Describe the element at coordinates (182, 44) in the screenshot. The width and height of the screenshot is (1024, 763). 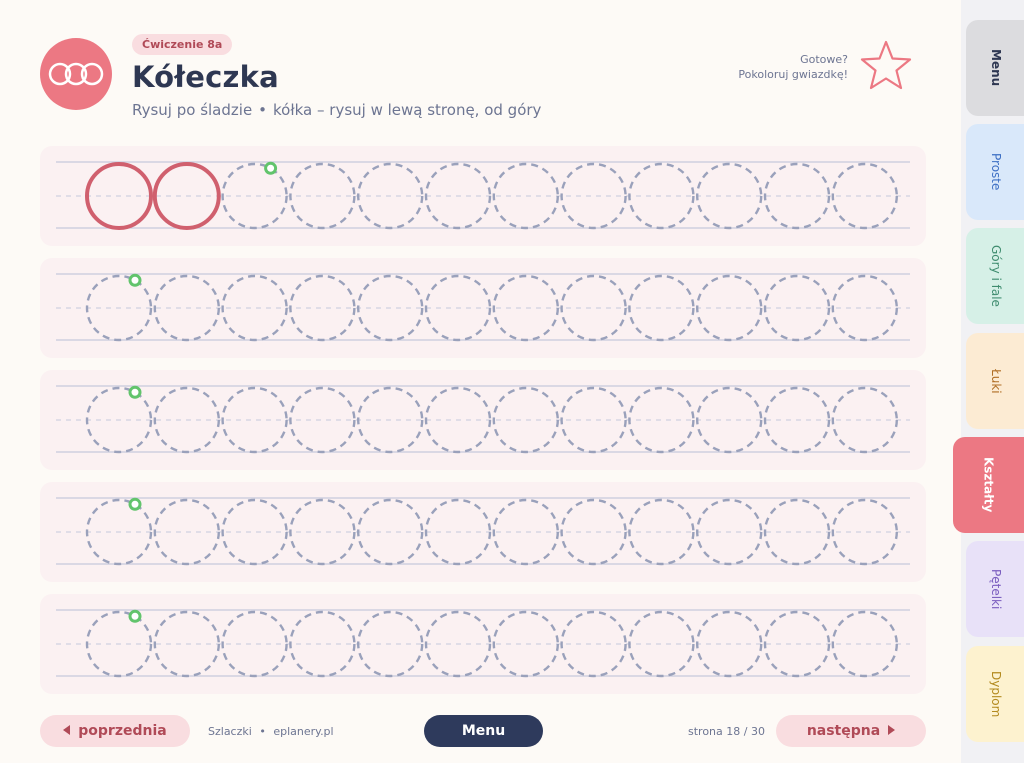
I see `exercise-badge: Ćwiczenie 8a` at that location.